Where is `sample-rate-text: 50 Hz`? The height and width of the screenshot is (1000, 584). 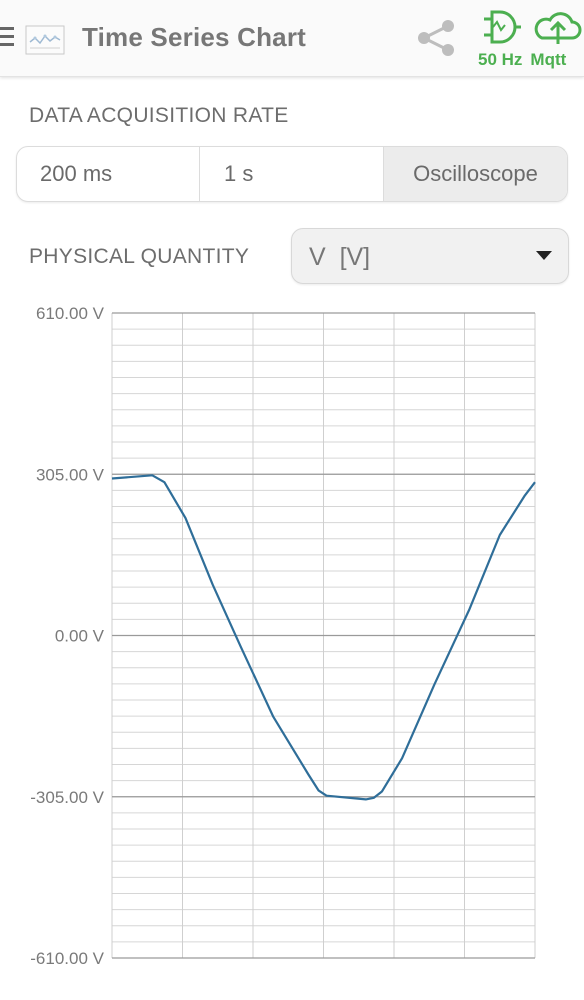
sample-rate-text: 50 Hz is located at coordinates (500, 59).